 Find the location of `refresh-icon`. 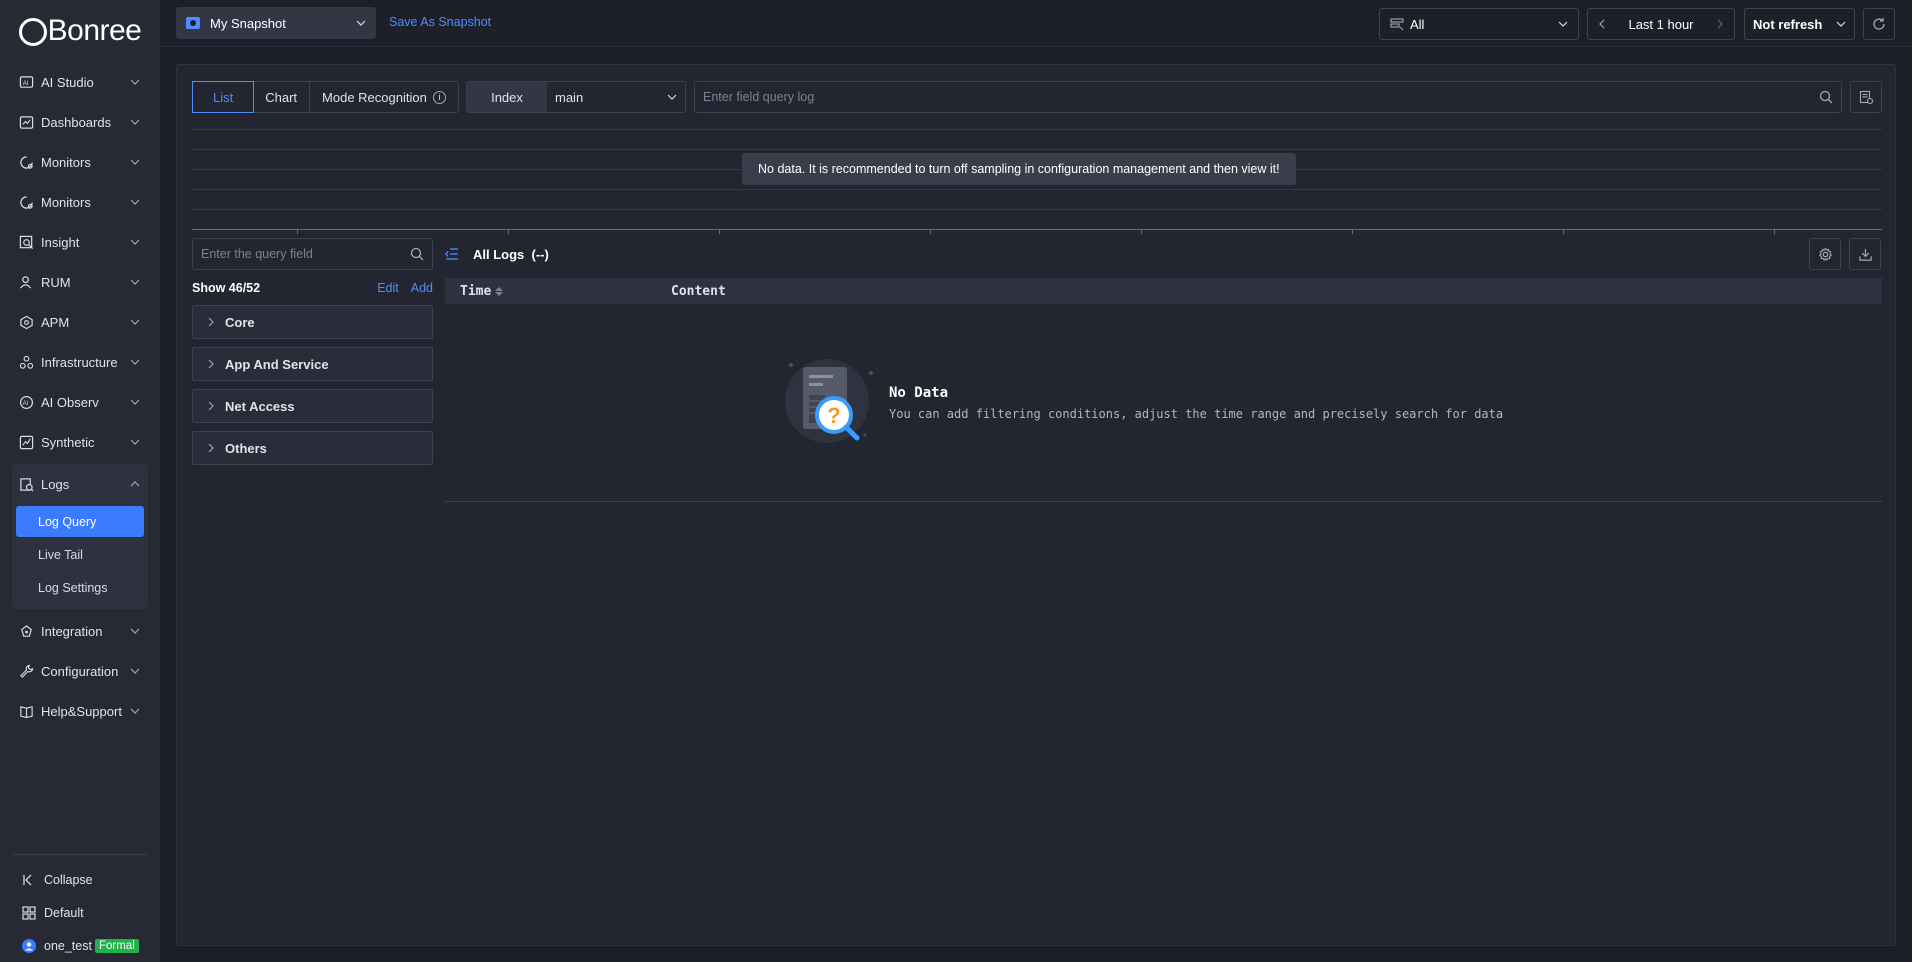

refresh-icon is located at coordinates (1879, 24).